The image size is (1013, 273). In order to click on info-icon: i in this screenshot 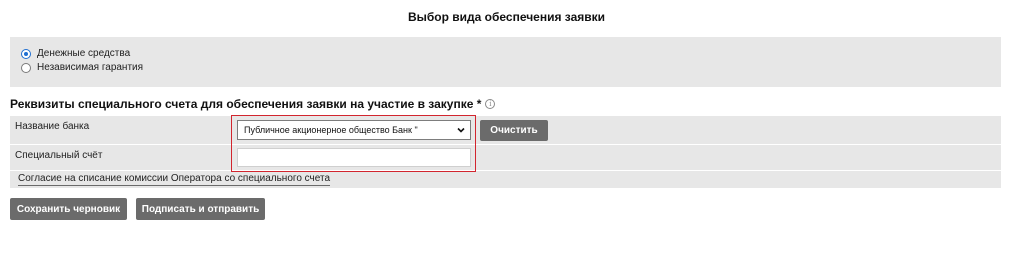, I will do `click(490, 104)`.